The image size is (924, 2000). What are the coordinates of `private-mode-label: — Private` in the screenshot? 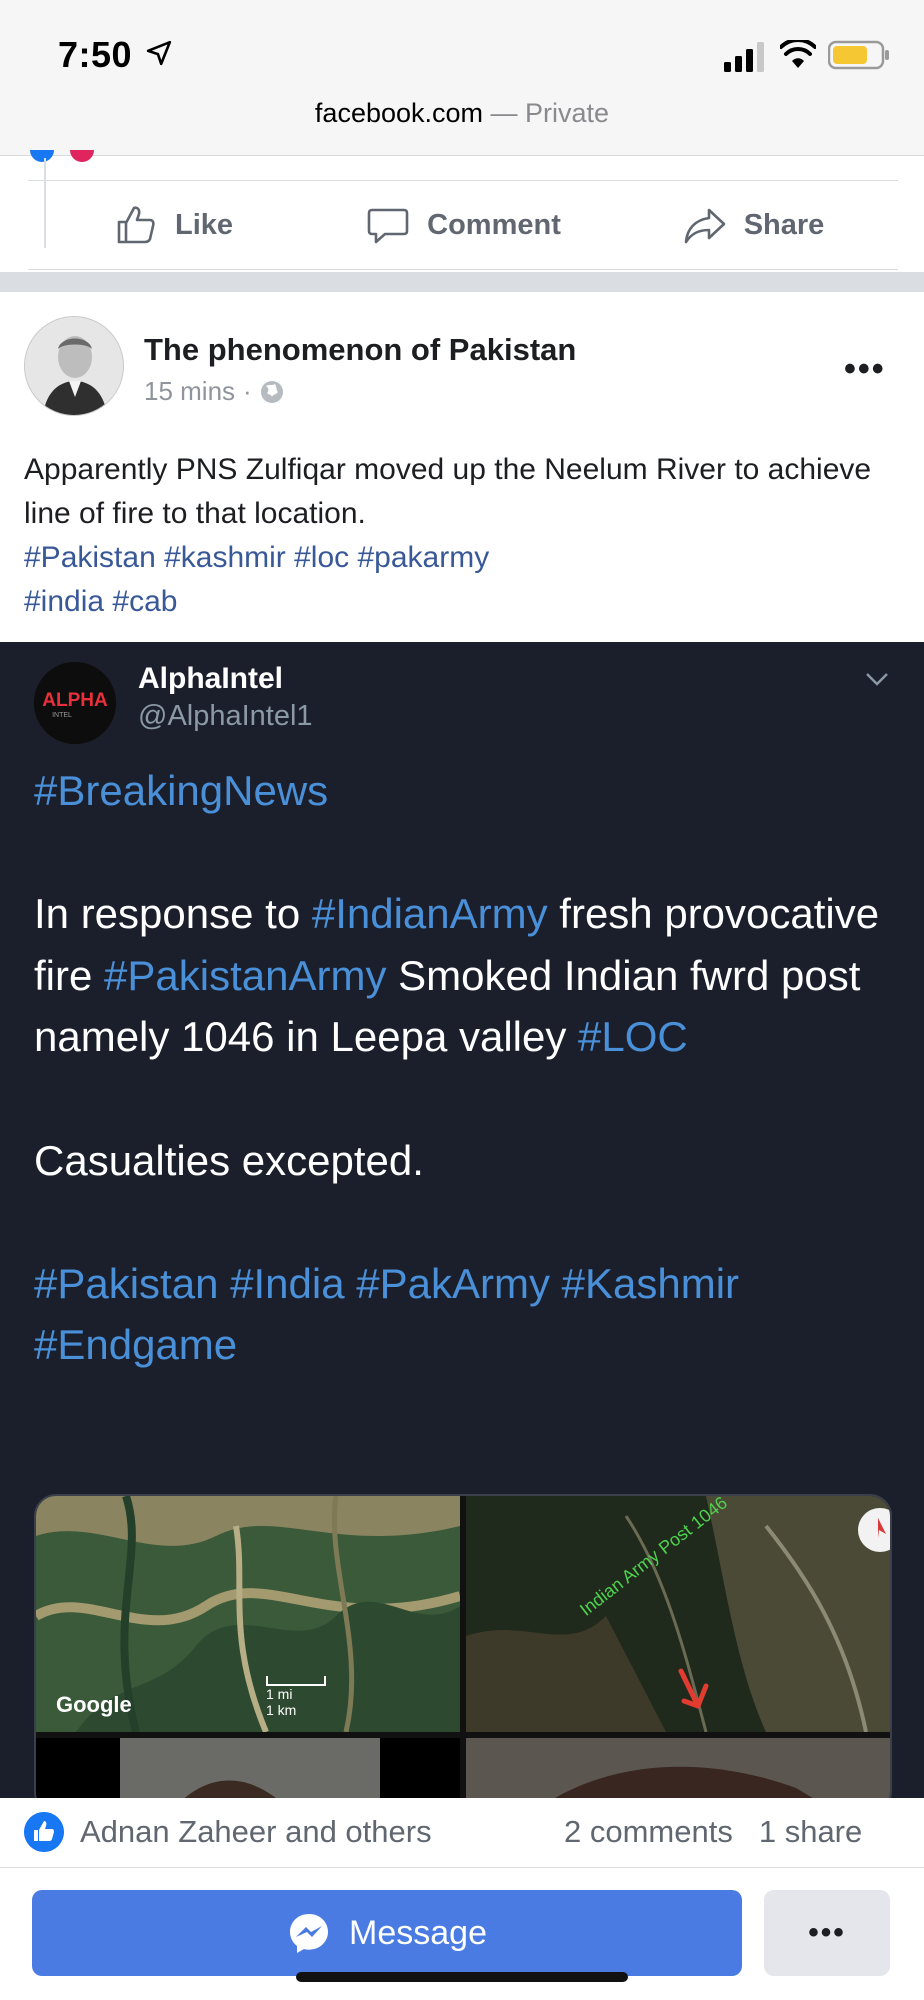 It's located at (546, 113).